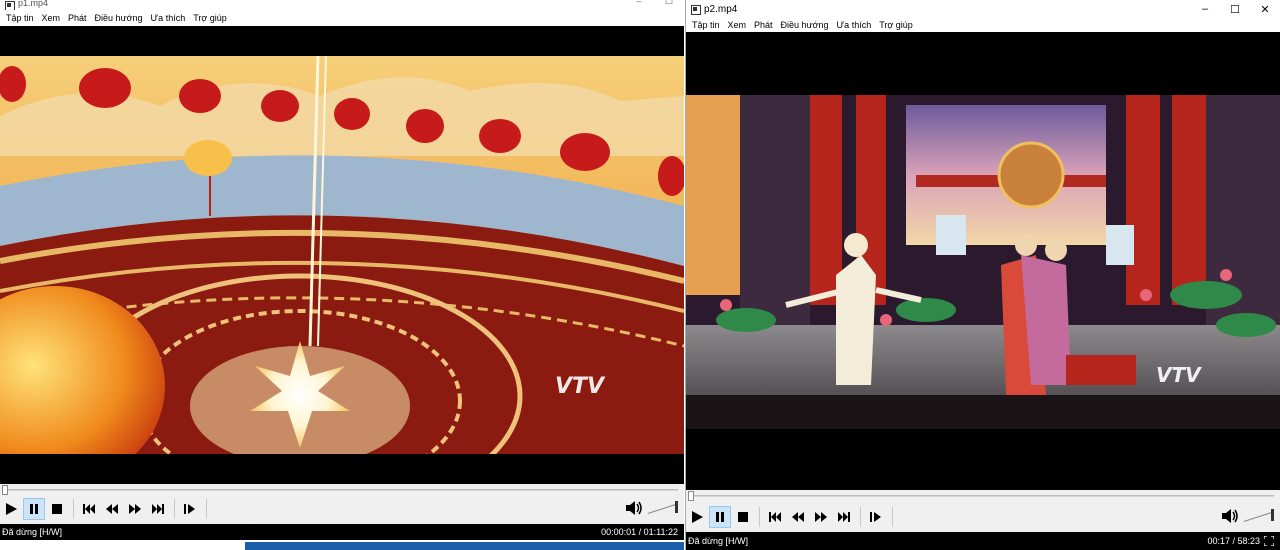 The width and height of the screenshot is (1280, 550). What do you see at coordinates (1269, 541) in the screenshot?
I see `fullscreen-icon` at bounding box center [1269, 541].